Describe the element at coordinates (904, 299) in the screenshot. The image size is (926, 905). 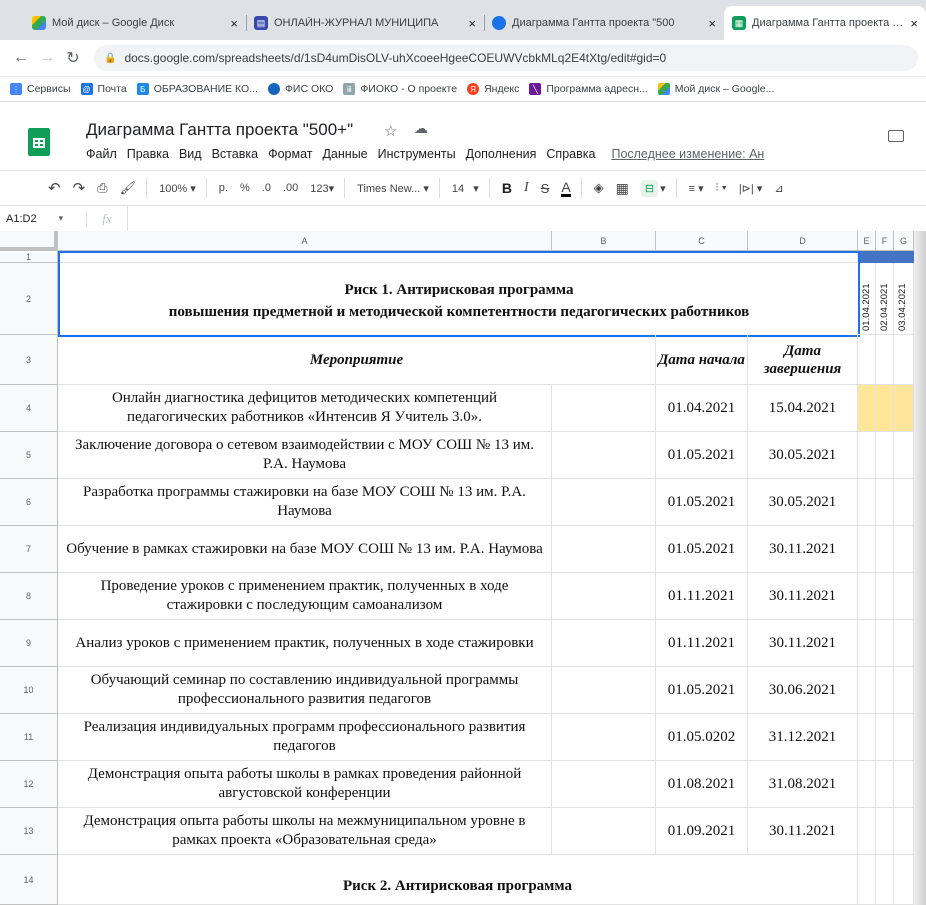
I see `gantt-date-header: 03.04.2021` at that location.